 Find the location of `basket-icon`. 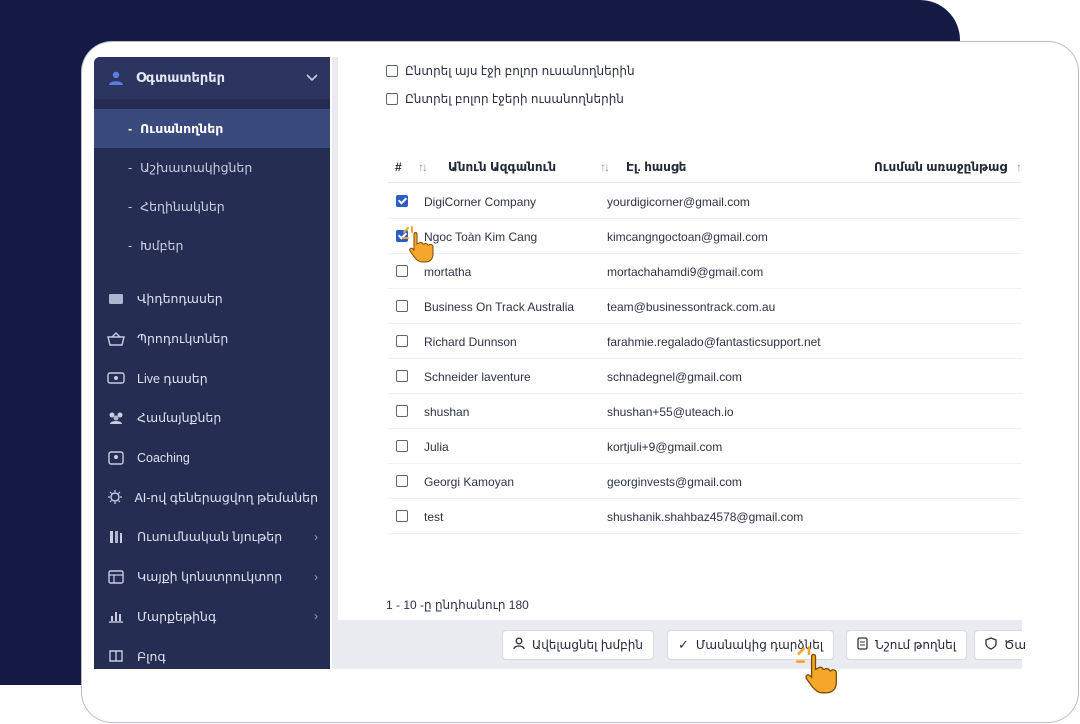

basket-icon is located at coordinates (116, 338).